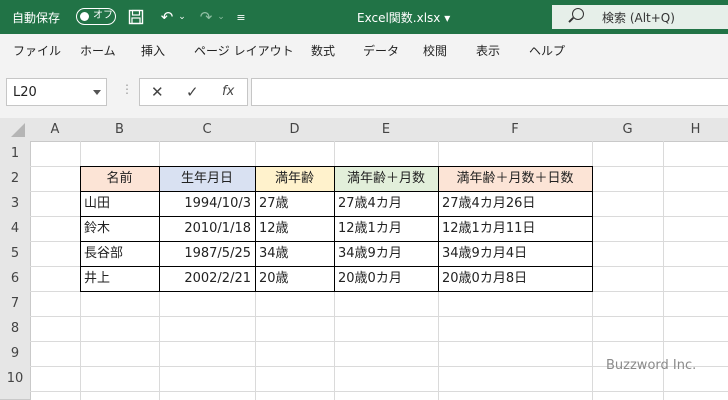 Image resolution: width=728 pixels, height=400 pixels. What do you see at coordinates (15, 354) in the screenshot?
I see `row-header-9: 9` at bounding box center [15, 354].